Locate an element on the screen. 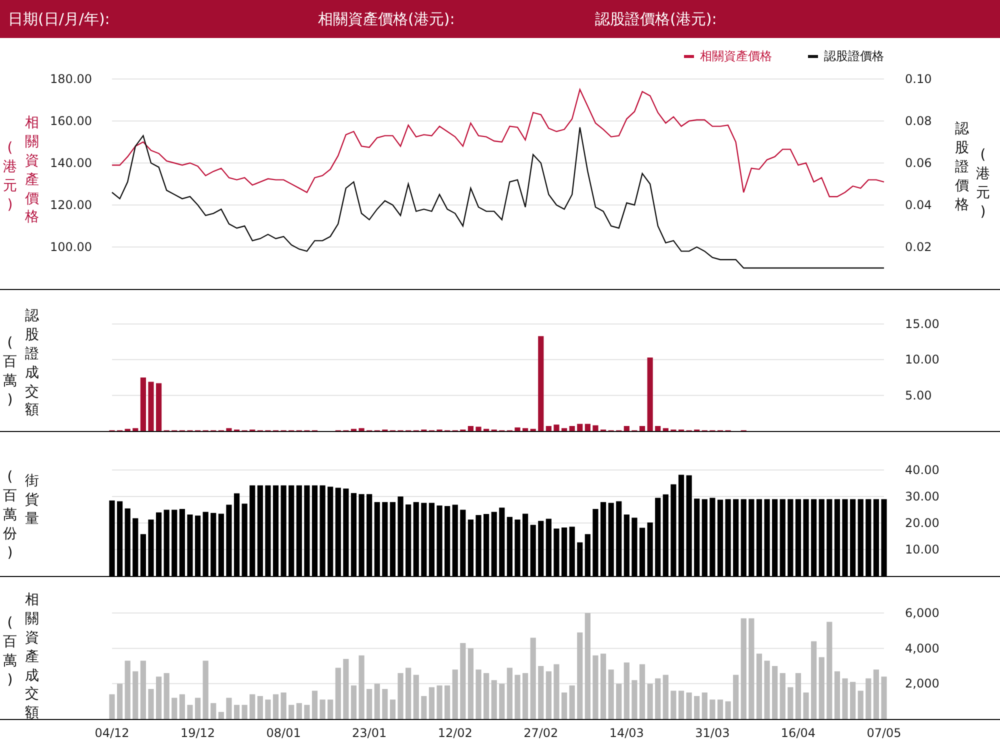 This screenshot has width=1000, height=751. tick-label: 12/02 is located at coordinates (455, 733).